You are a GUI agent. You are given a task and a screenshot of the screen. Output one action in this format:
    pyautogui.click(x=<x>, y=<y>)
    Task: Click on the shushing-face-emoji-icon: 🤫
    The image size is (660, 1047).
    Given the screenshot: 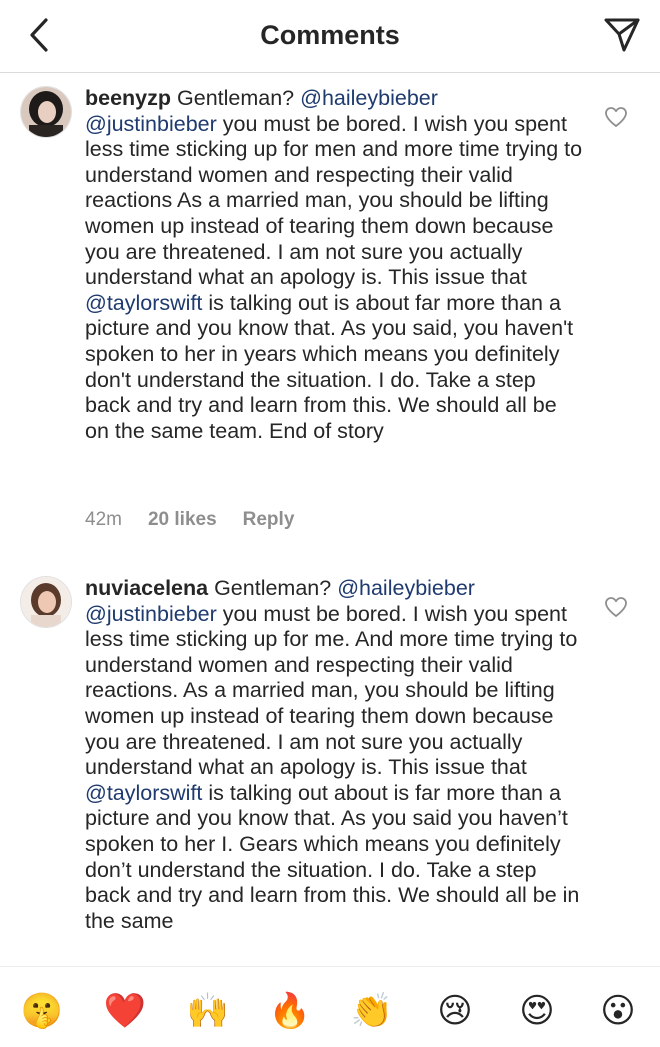 What is the action you would take?
    pyautogui.click(x=42, y=1011)
    